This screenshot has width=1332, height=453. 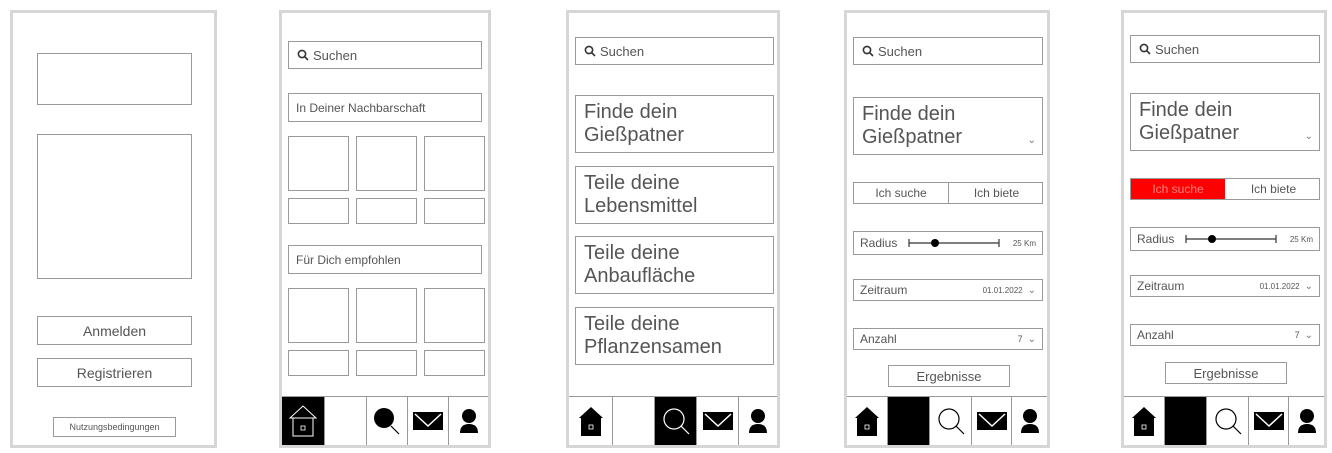 What do you see at coordinates (114, 372) in the screenshot?
I see `register-button: Registrieren` at bounding box center [114, 372].